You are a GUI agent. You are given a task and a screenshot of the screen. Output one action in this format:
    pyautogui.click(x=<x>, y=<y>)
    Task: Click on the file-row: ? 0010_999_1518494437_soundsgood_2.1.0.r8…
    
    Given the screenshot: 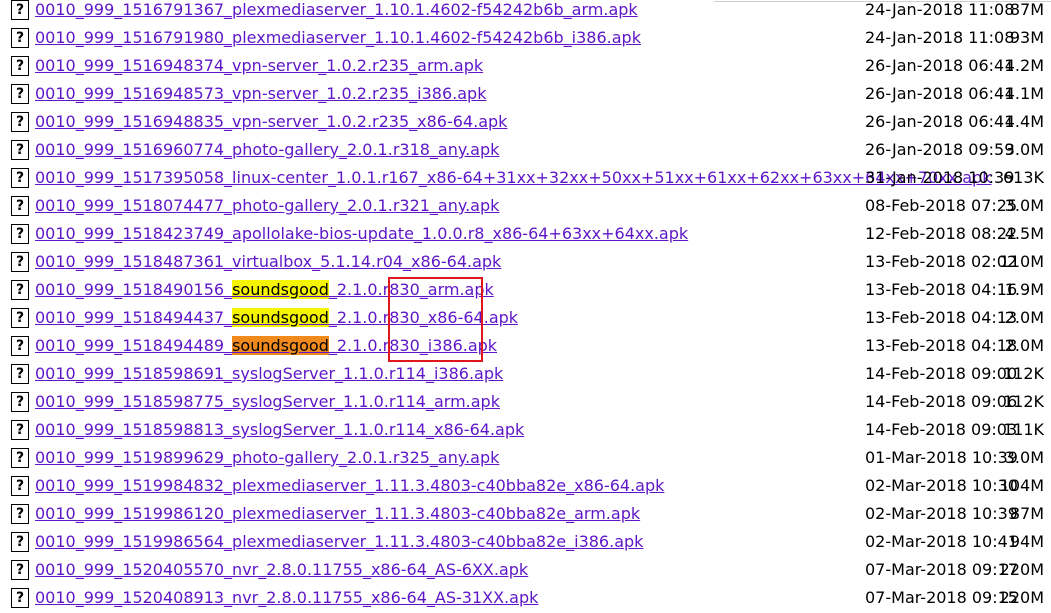 What is the action you would take?
    pyautogui.click(x=525, y=319)
    